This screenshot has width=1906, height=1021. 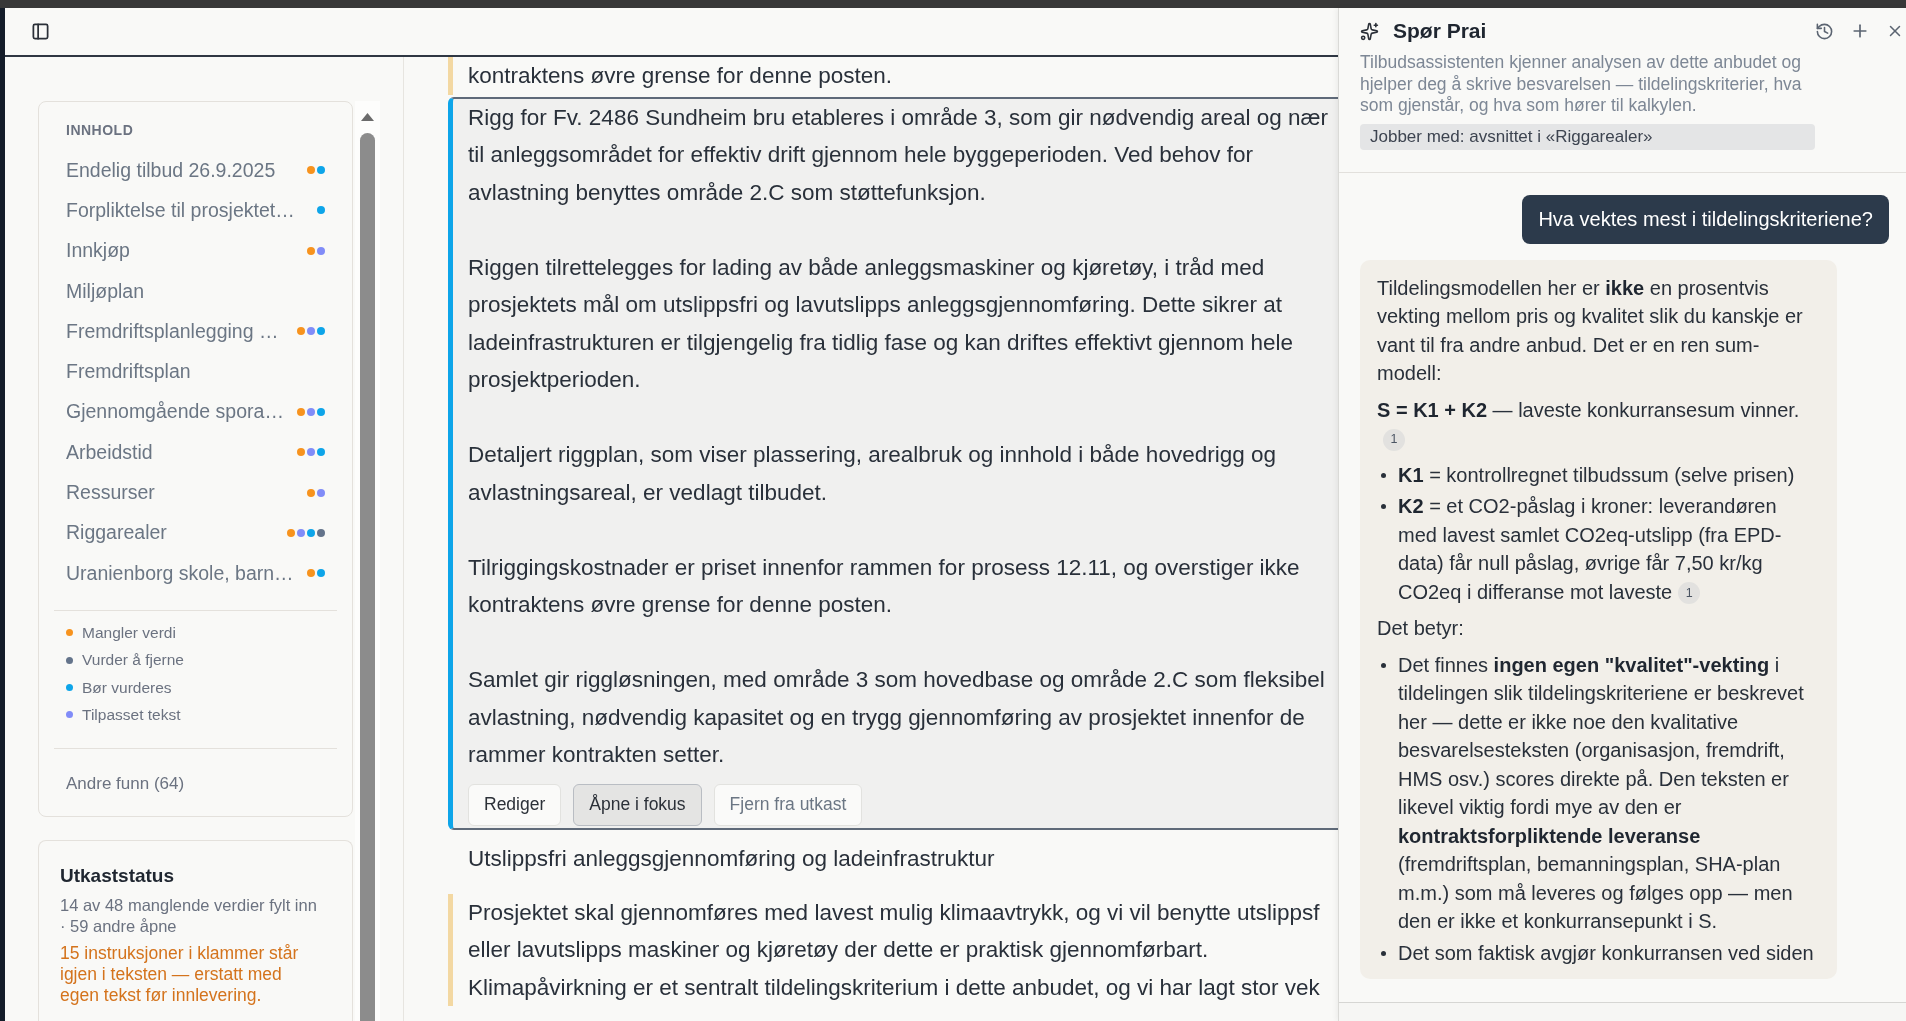 I want to click on list-item-text: Det som faktisk avgjør konkurransen ved siden, so click(x=1606, y=953).